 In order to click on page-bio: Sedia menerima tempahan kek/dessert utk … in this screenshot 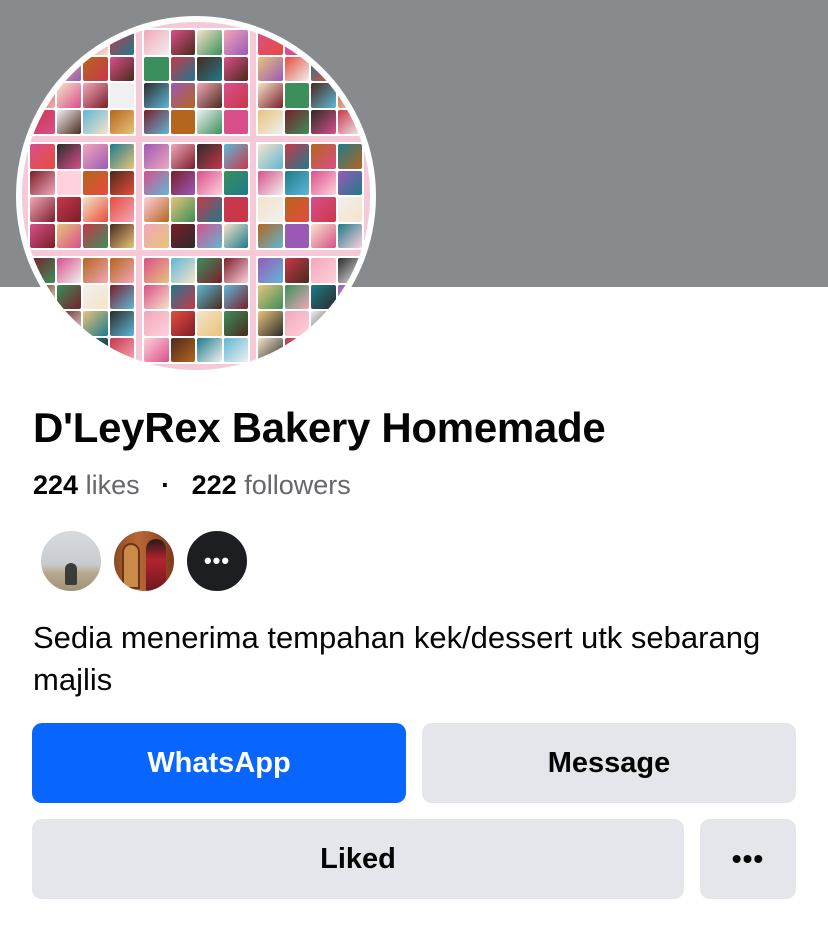, I will do `click(397, 658)`.